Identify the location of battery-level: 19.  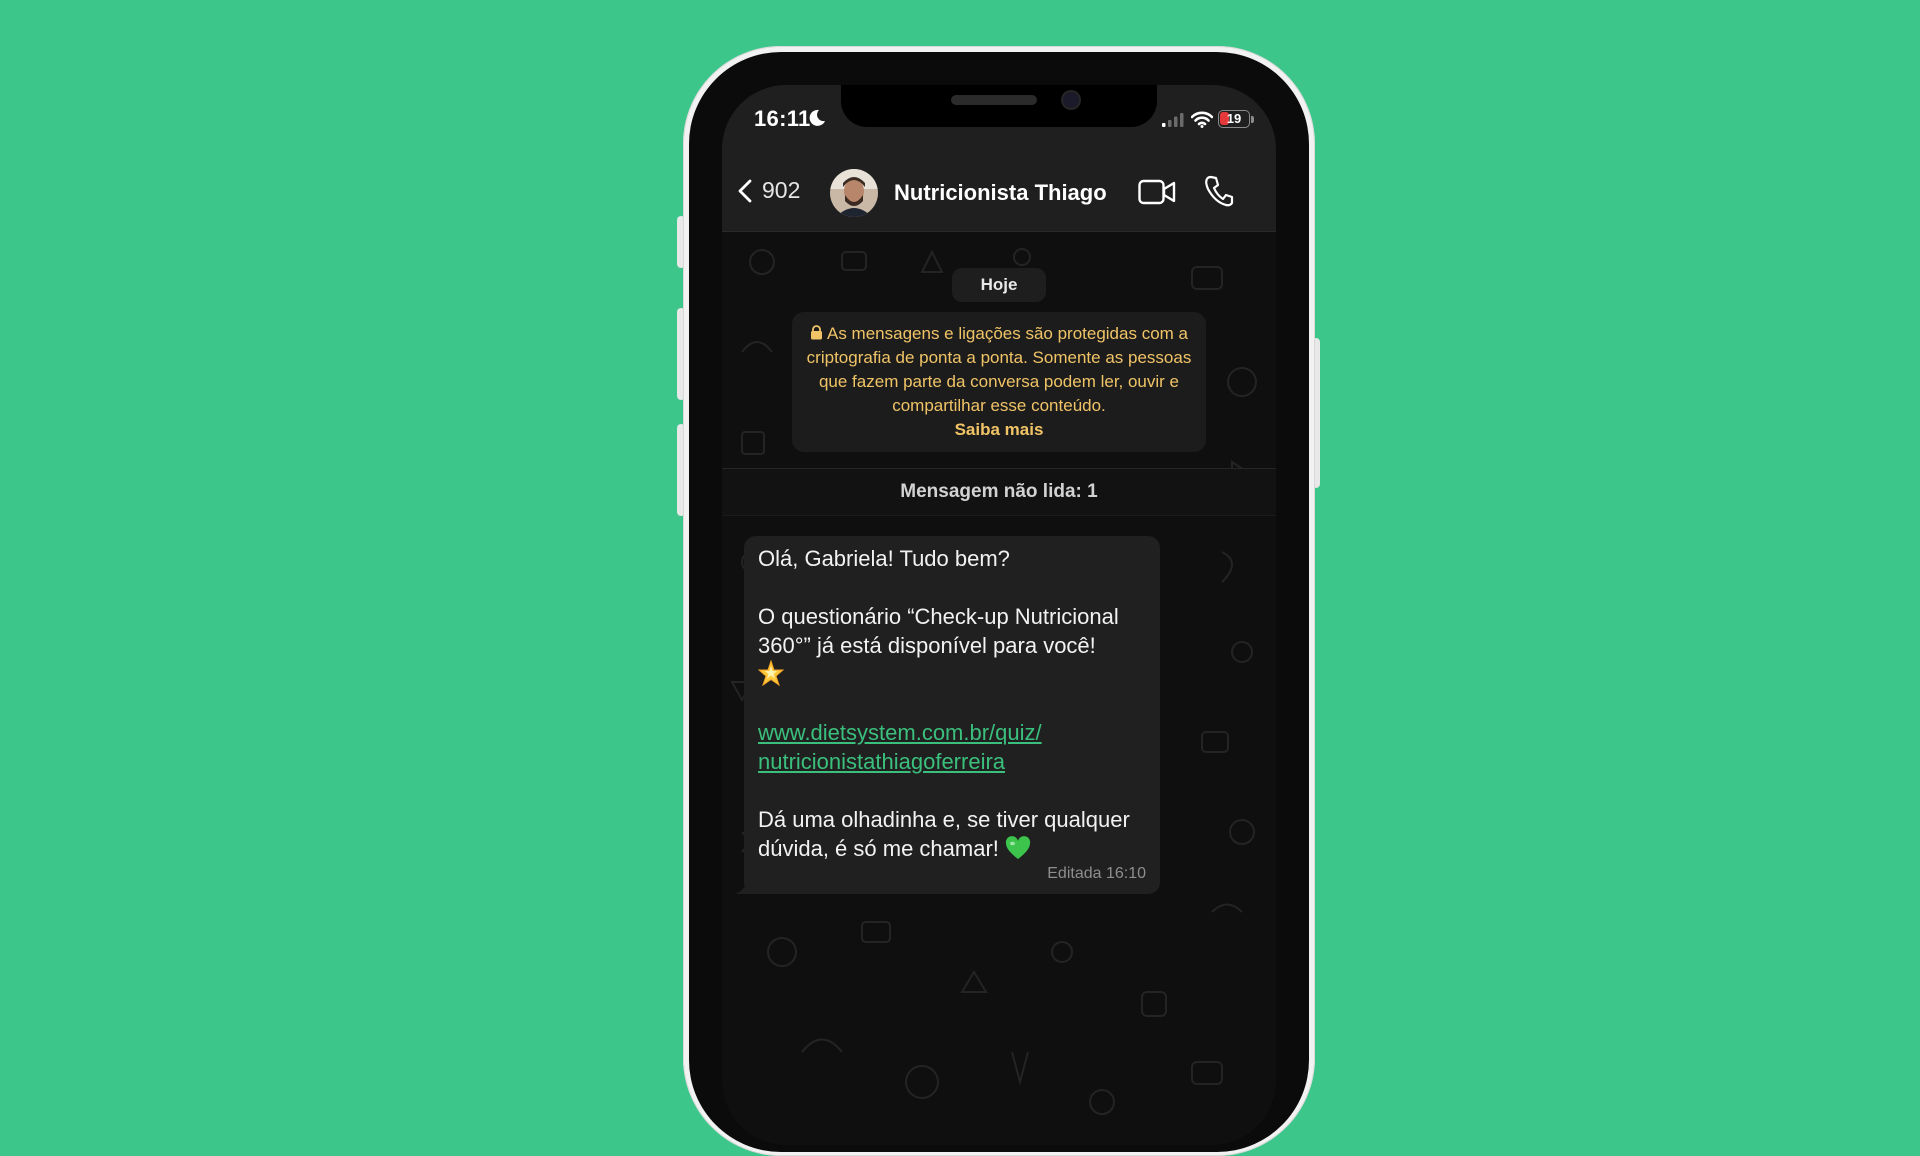
(1234, 118).